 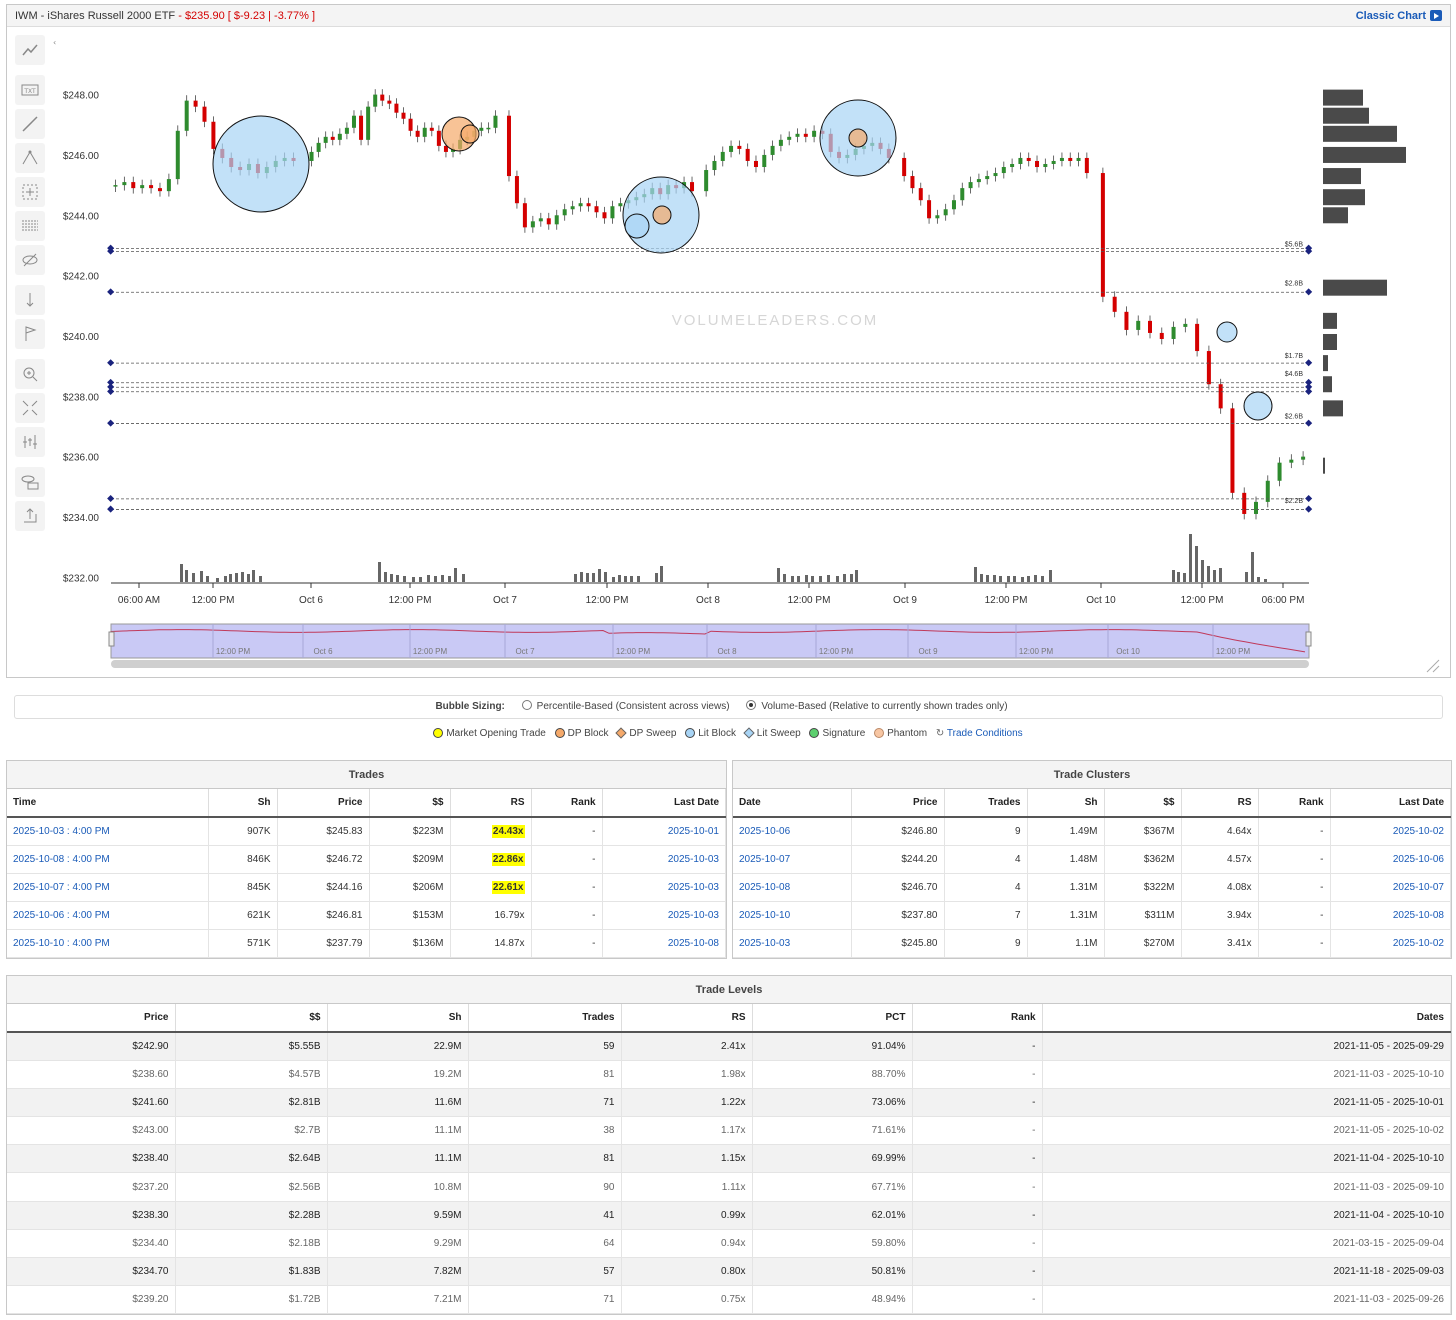 I want to click on legend-dp-sweep: DP Sweep, so click(x=645, y=733).